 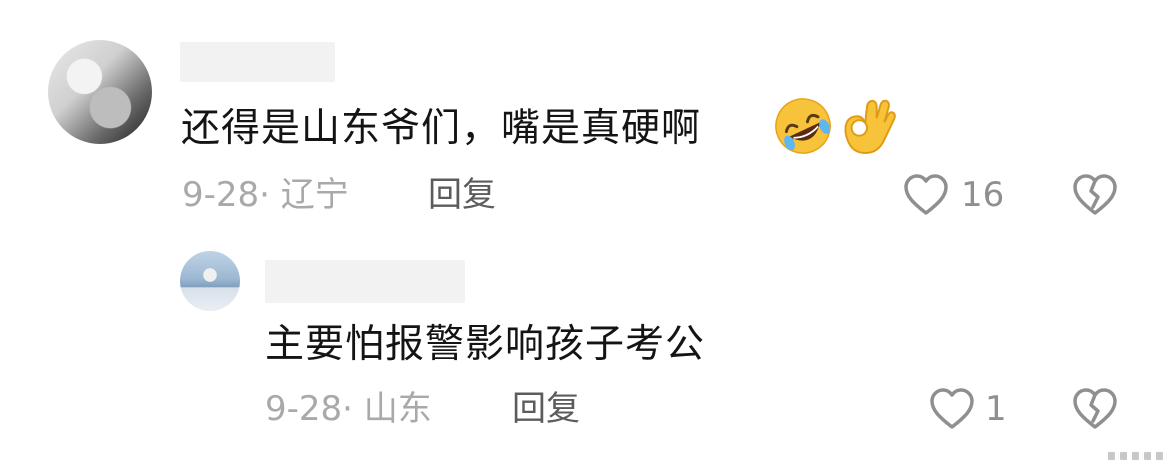 What do you see at coordinates (1135, 456) in the screenshot?
I see `watermark-dots` at bounding box center [1135, 456].